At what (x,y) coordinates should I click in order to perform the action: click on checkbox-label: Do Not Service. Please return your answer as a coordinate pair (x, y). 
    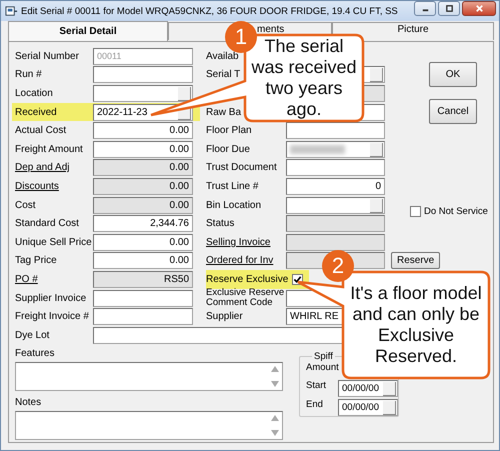
    Looking at the image, I should click on (456, 211).